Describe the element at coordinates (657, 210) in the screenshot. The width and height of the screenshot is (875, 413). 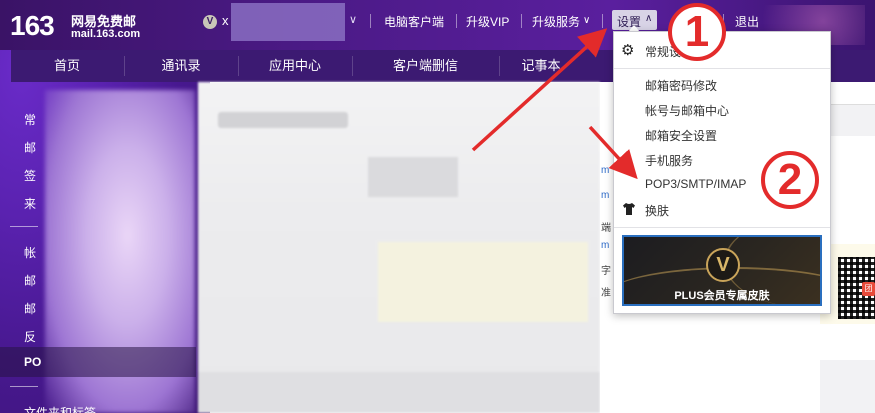
I see `menu-item-change-skin: 换肤` at that location.